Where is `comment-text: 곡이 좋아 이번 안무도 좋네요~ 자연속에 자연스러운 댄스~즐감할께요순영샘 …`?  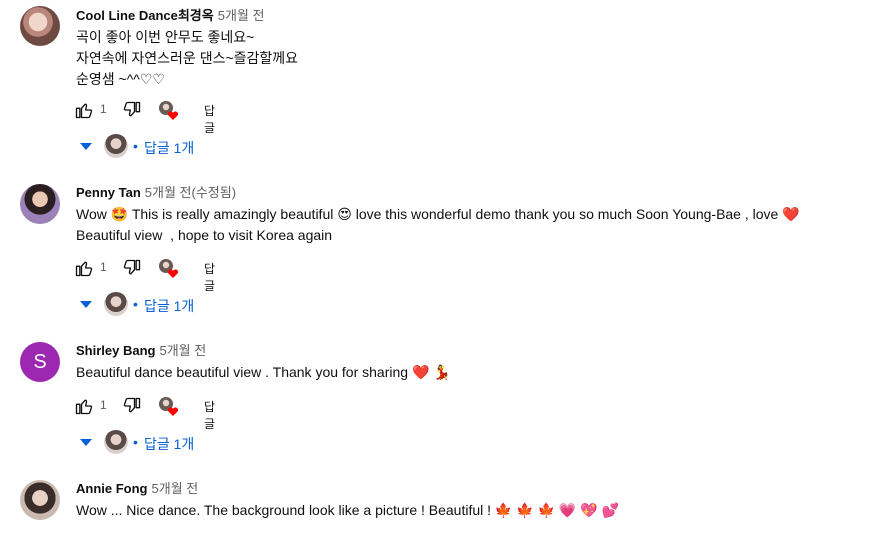
comment-text: 곡이 좋아 이번 안무도 좋네요~ 자연속에 자연스러운 댄스~즐감할께요순영샘 … is located at coordinates (187, 58).